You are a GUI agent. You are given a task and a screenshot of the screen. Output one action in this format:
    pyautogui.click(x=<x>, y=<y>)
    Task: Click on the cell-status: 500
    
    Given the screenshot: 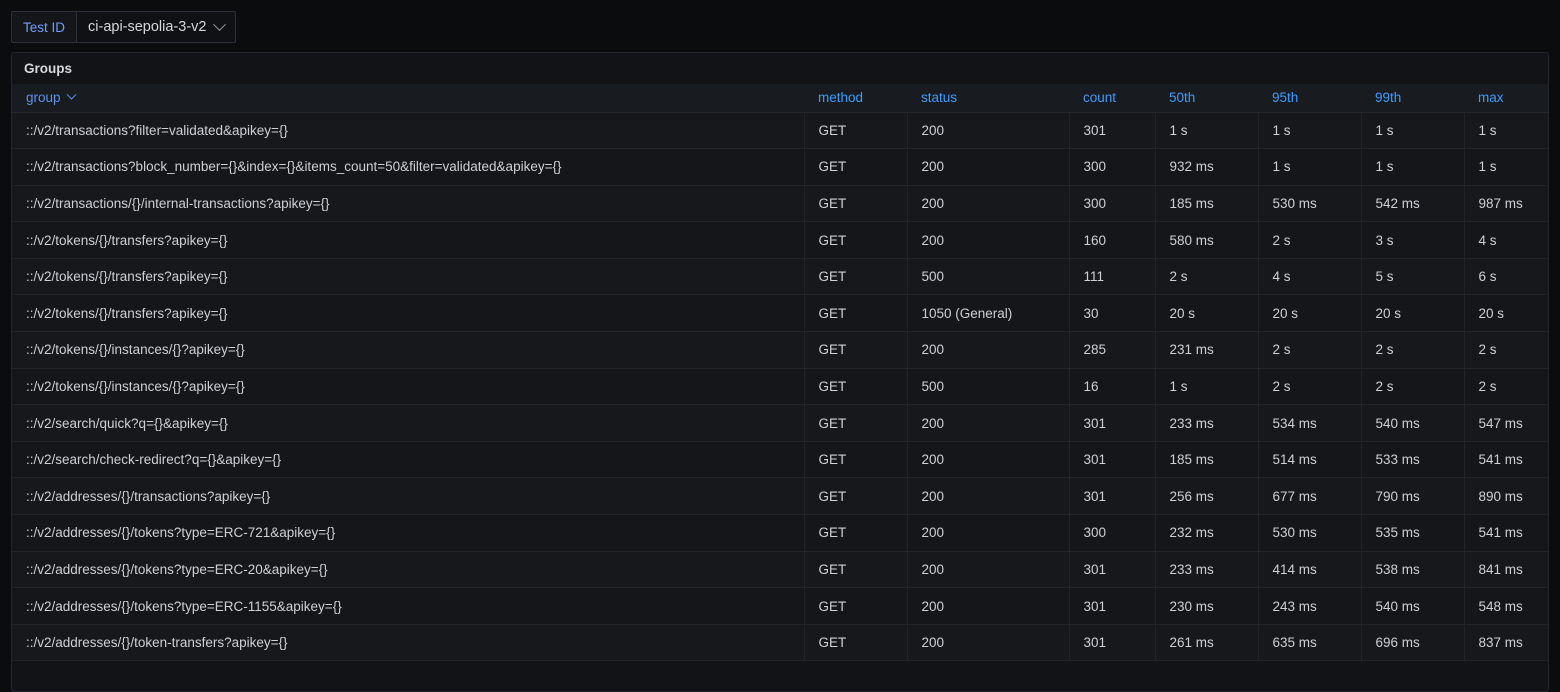 What is the action you would take?
    pyautogui.click(x=988, y=387)
    